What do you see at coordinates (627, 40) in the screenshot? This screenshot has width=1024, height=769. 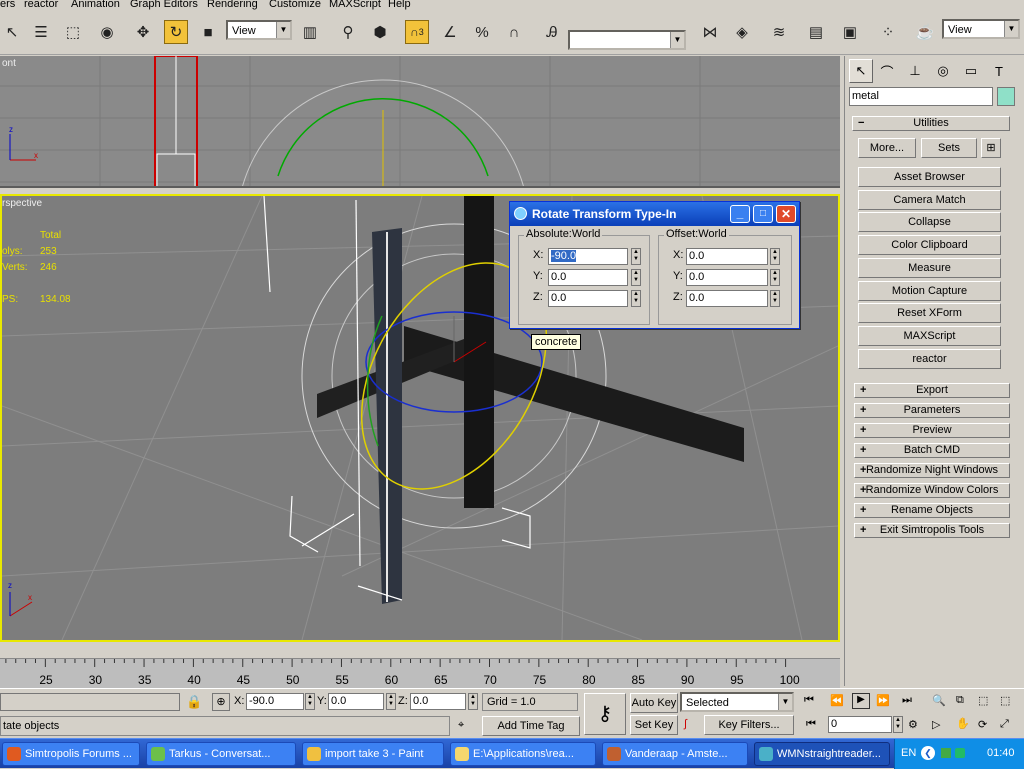 I see `named-selection-dropdown: ▼` at bounding box center [627, 40].